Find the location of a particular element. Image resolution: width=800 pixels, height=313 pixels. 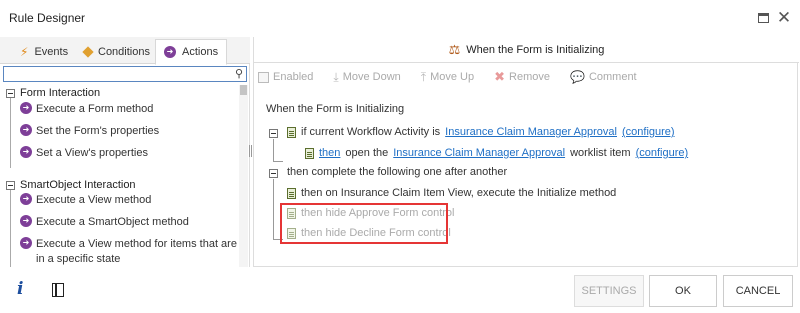

move-down-icon: ⤓ is located at coordinates (336, 76).